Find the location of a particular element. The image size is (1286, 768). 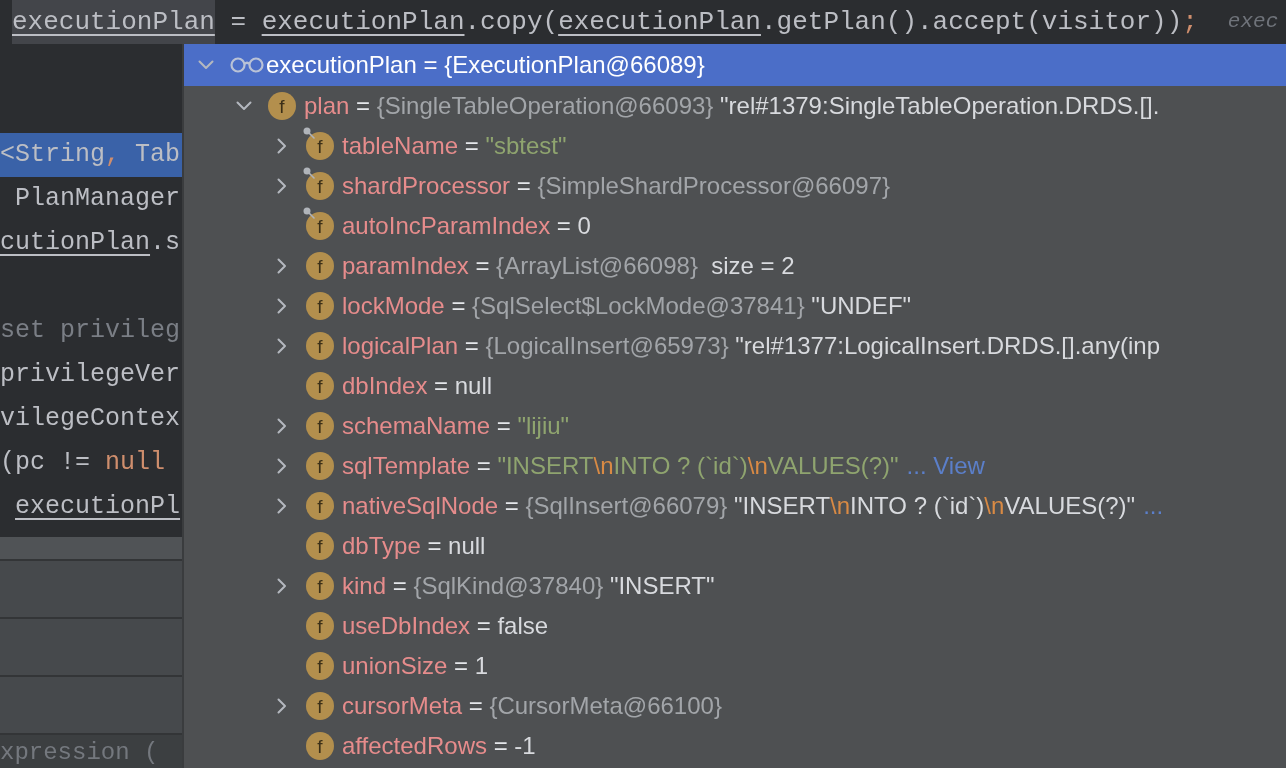

variable-name: useDbIndex is located at coordinates (406, 626).